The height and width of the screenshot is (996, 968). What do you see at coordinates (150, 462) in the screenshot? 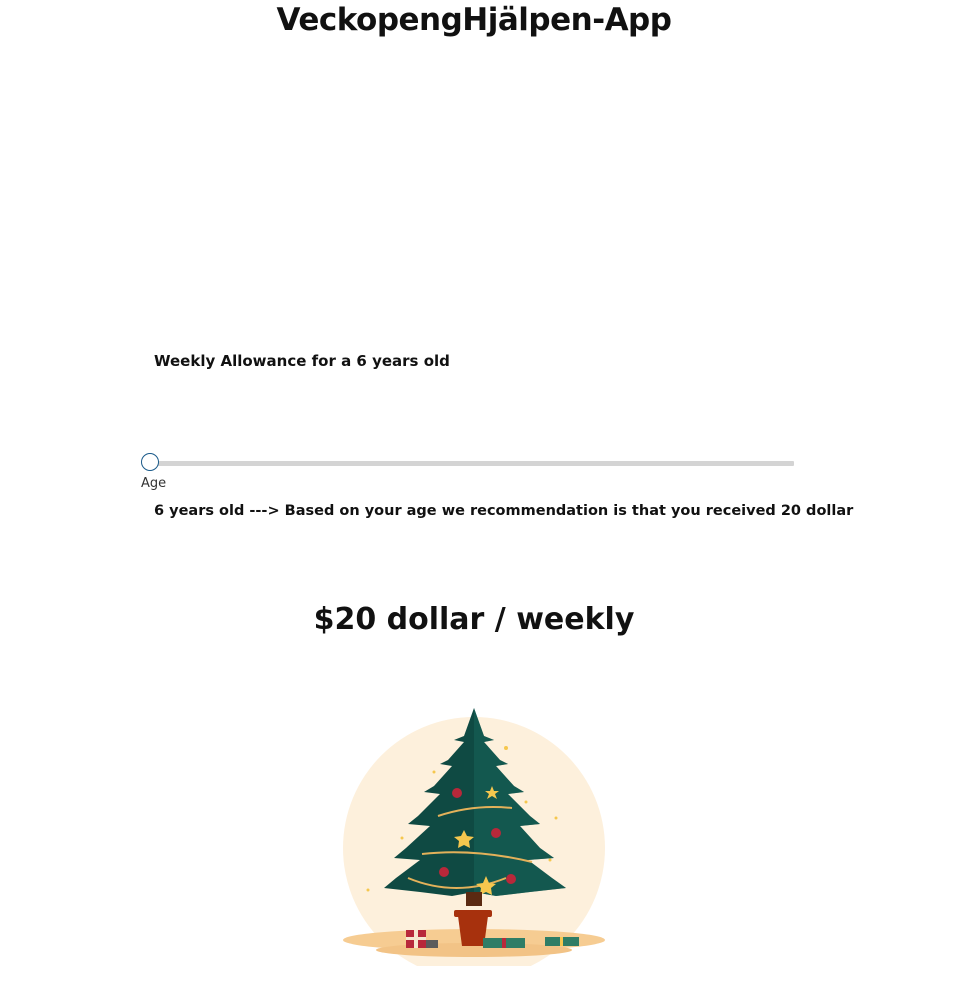
I see `age-slider-thumb` at bounding box center [150, 462].